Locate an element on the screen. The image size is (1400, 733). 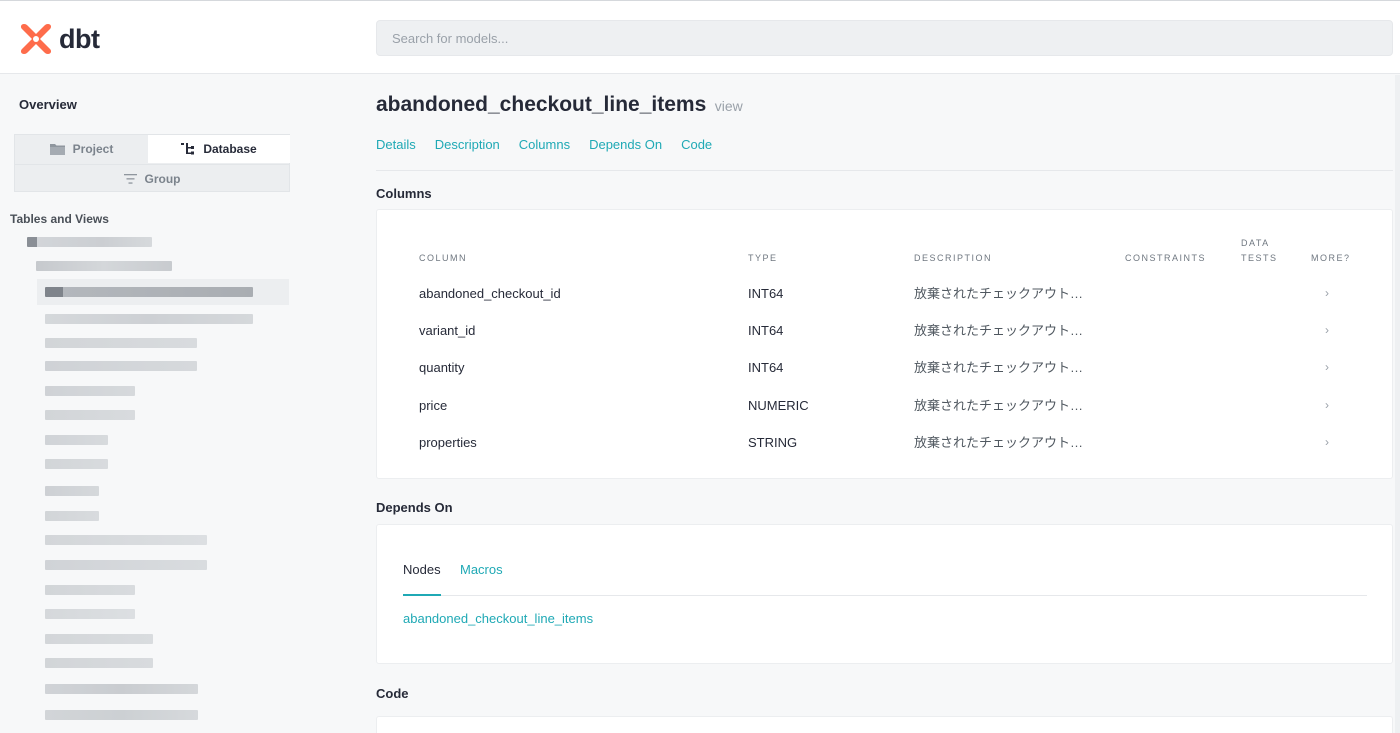
folder-icon is located at coordinates (57, 149).